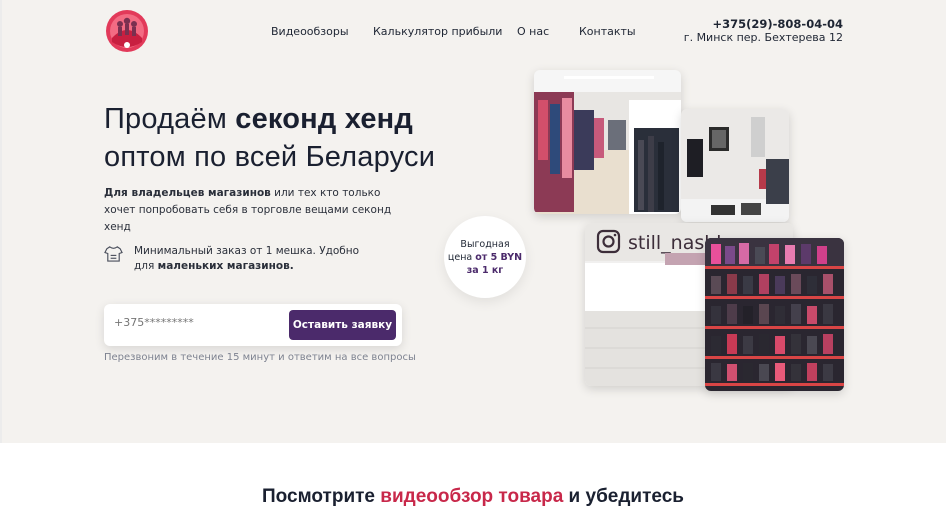 The width and height of the screenshot is (946, 519). I want to click on shoe-shelves-photo, so click(774, 314).